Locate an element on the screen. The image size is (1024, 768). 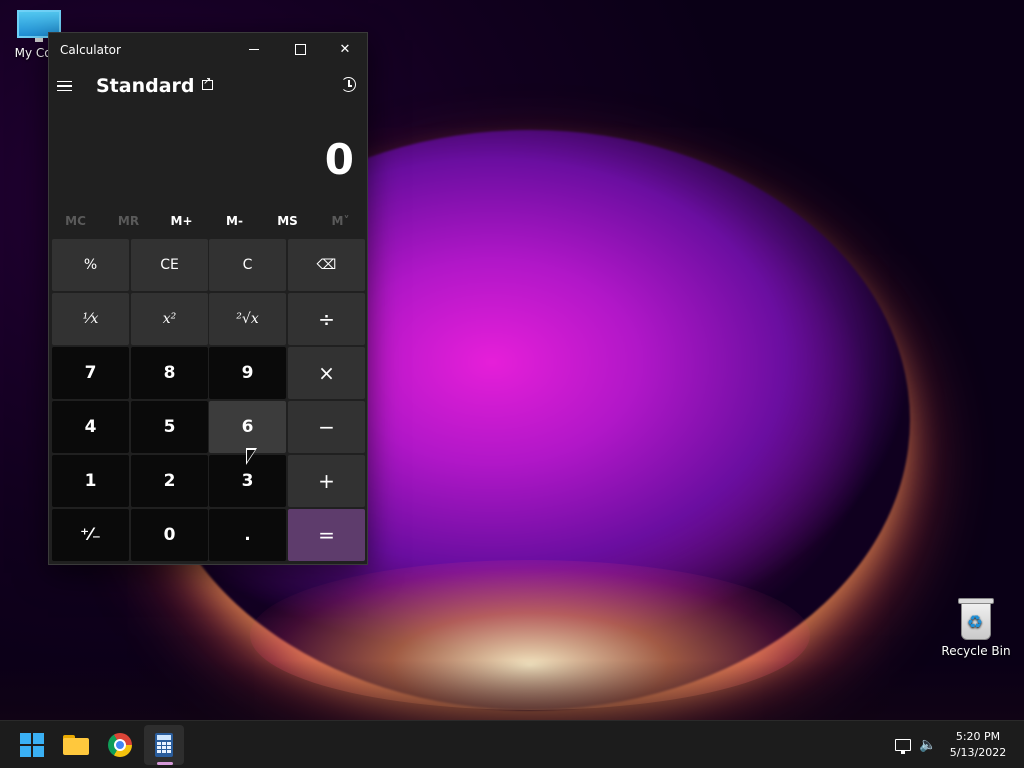
digit-1-button: 1 is located at coordinates (90, 481).